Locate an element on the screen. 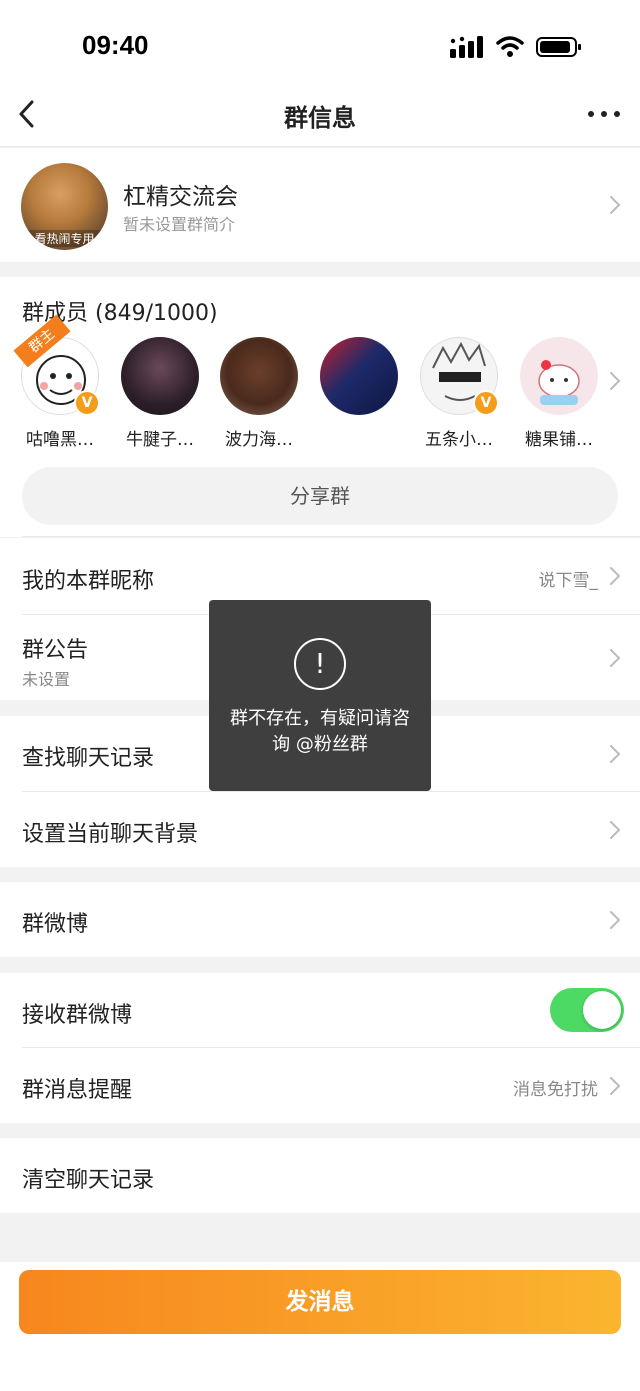 The height and width of the screenshot is (1391, 640). avatar-drawing is located at coordinates (559, 382).